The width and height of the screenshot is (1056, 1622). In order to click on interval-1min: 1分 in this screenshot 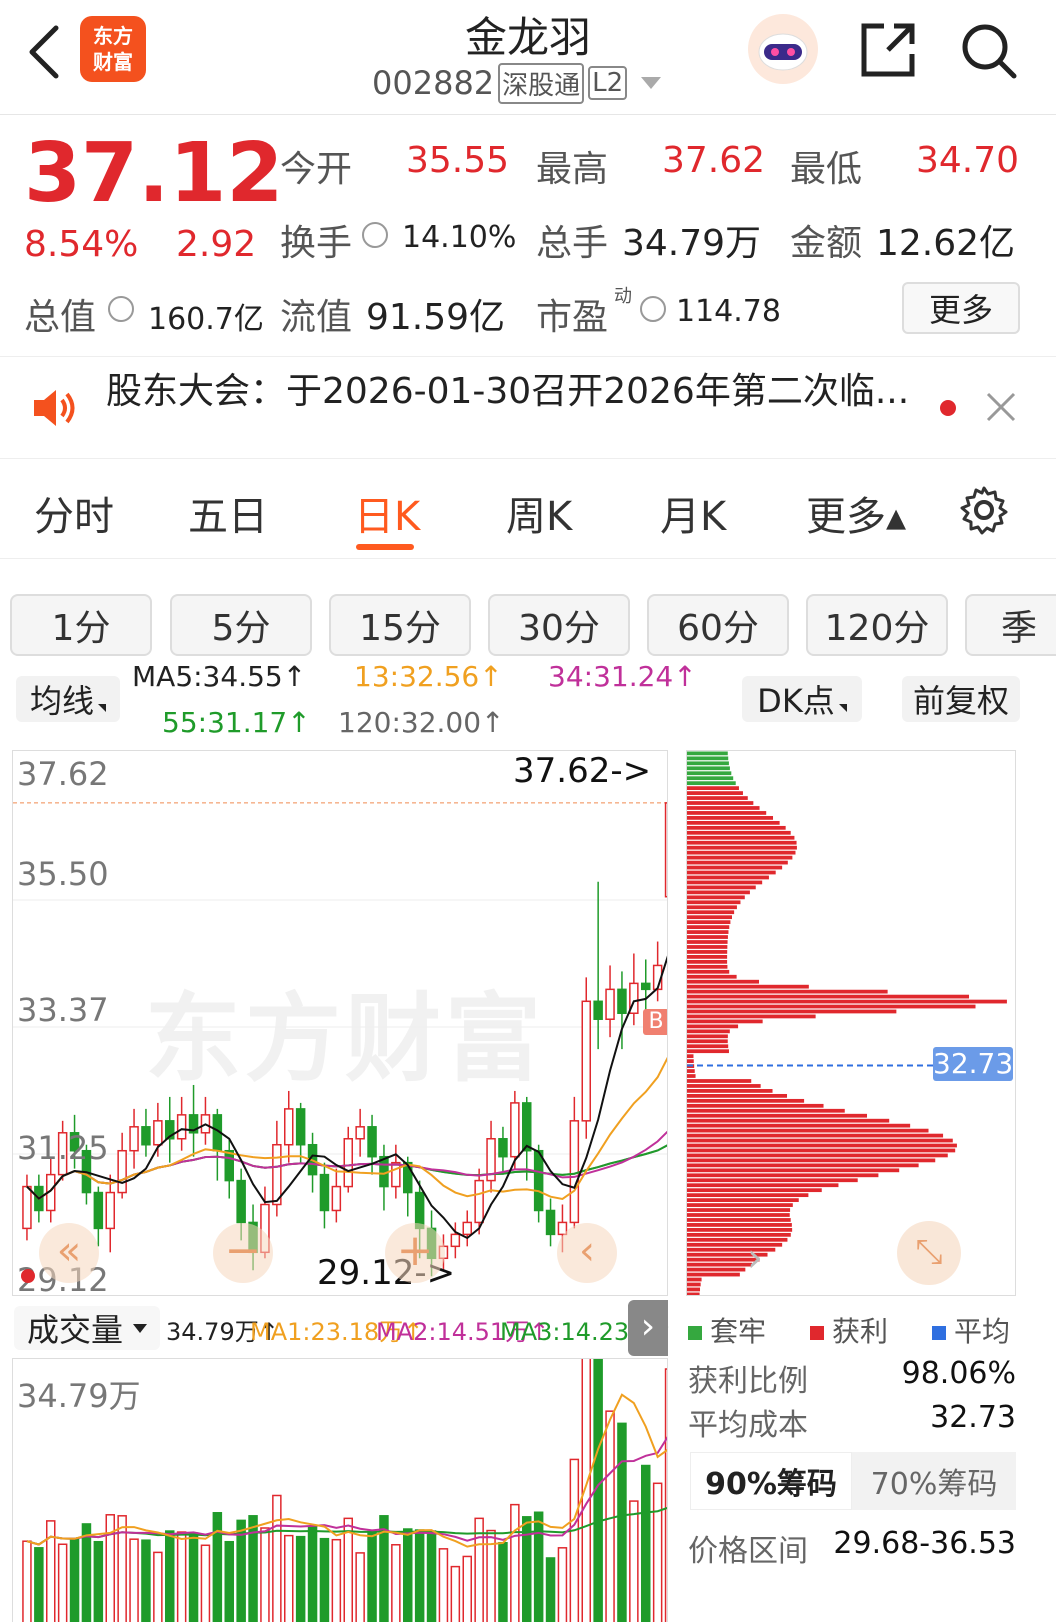, I will do `click(81, 625)`.